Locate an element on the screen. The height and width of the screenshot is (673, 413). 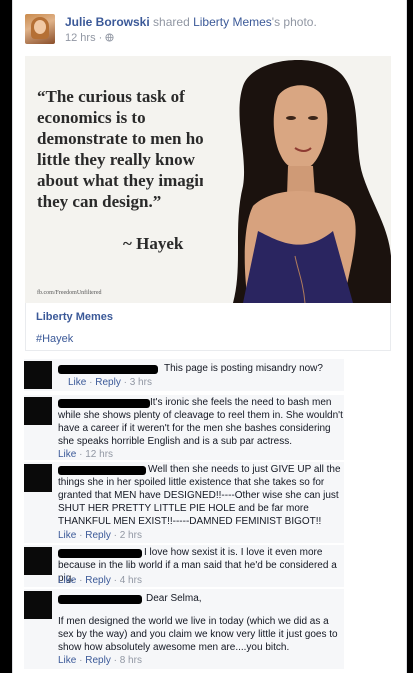
comment-text: This page is posting misandry now? is located at coordinates (243, 368).